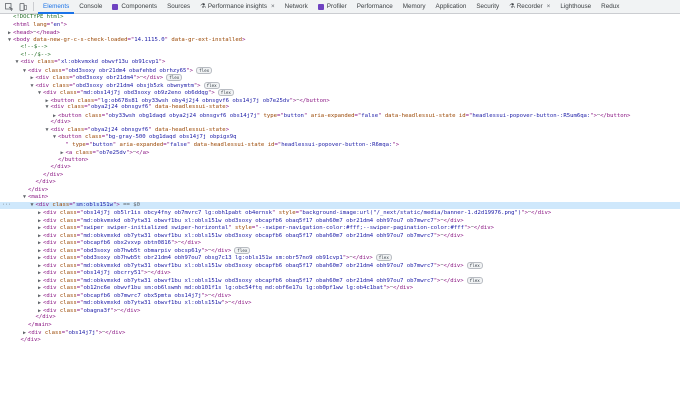  What do you see at coordinates (90, 6) in the screenshot?
I see `tab-console: Console` at bounding box center [90, 6].